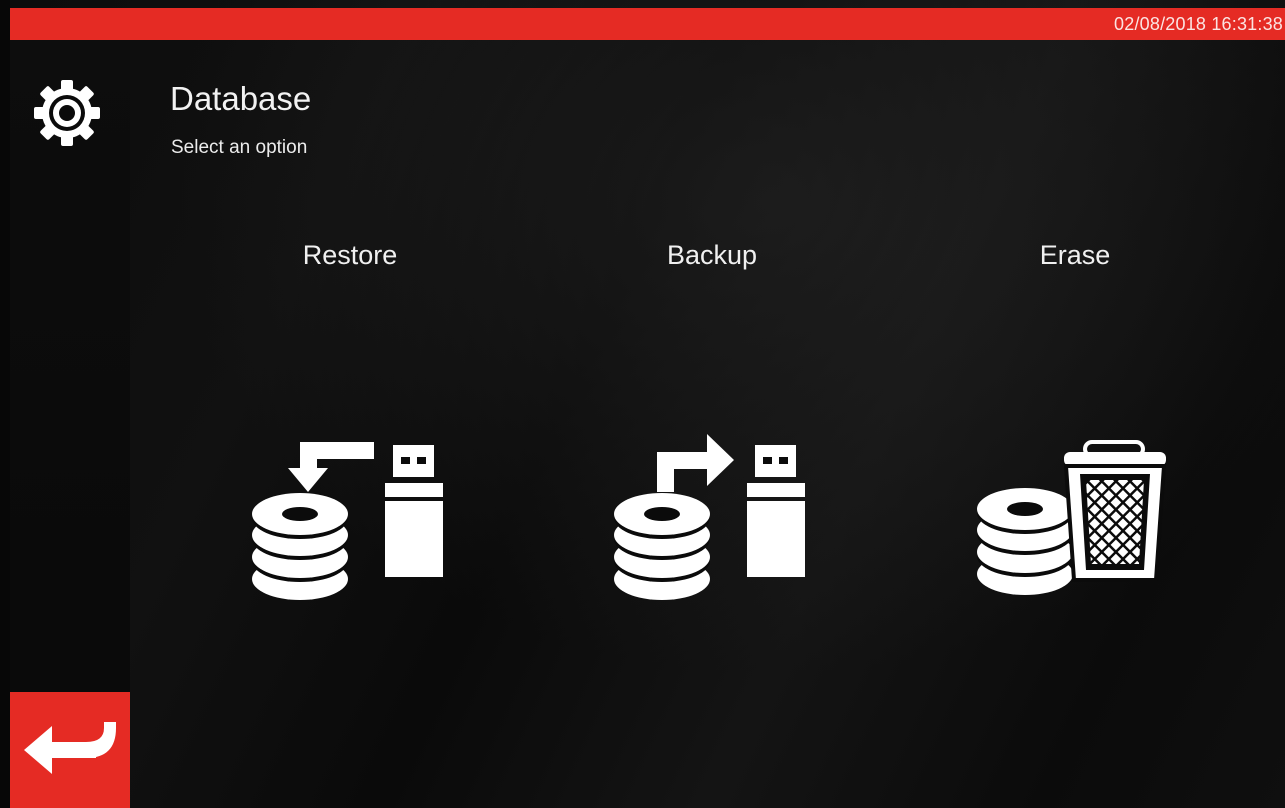 The image size is (1285, 808). Describe the element at coordinates (712, 525) in the screenshot. I see `database-backup-to-usb-icon` at that location.